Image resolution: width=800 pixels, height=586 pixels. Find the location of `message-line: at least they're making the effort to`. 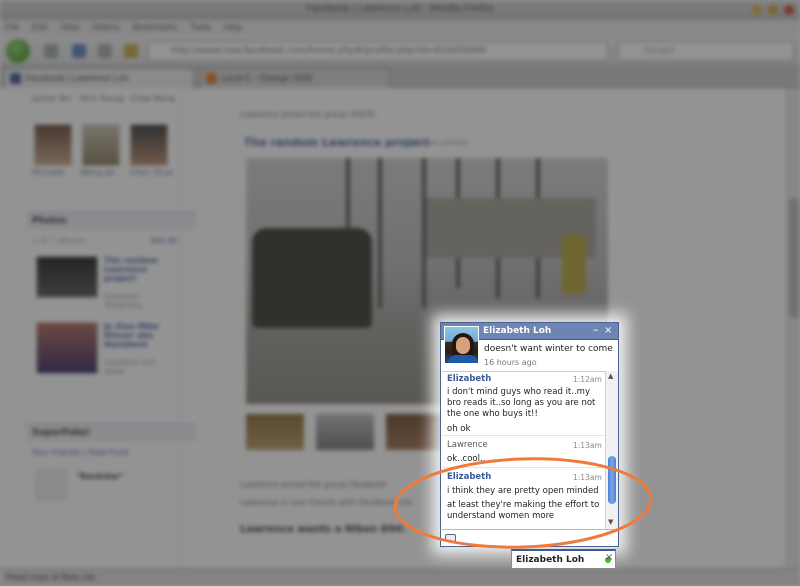

message-line: at least they're making the effort to is located at coordinates (523, 505).